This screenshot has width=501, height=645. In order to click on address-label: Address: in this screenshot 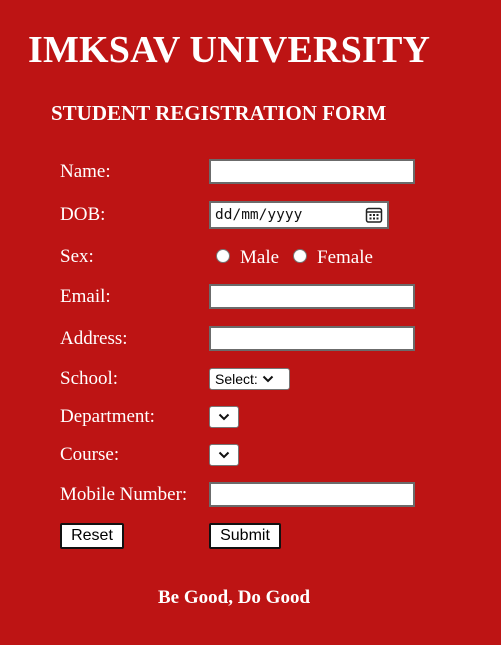, I will do `click(94, 338)`.